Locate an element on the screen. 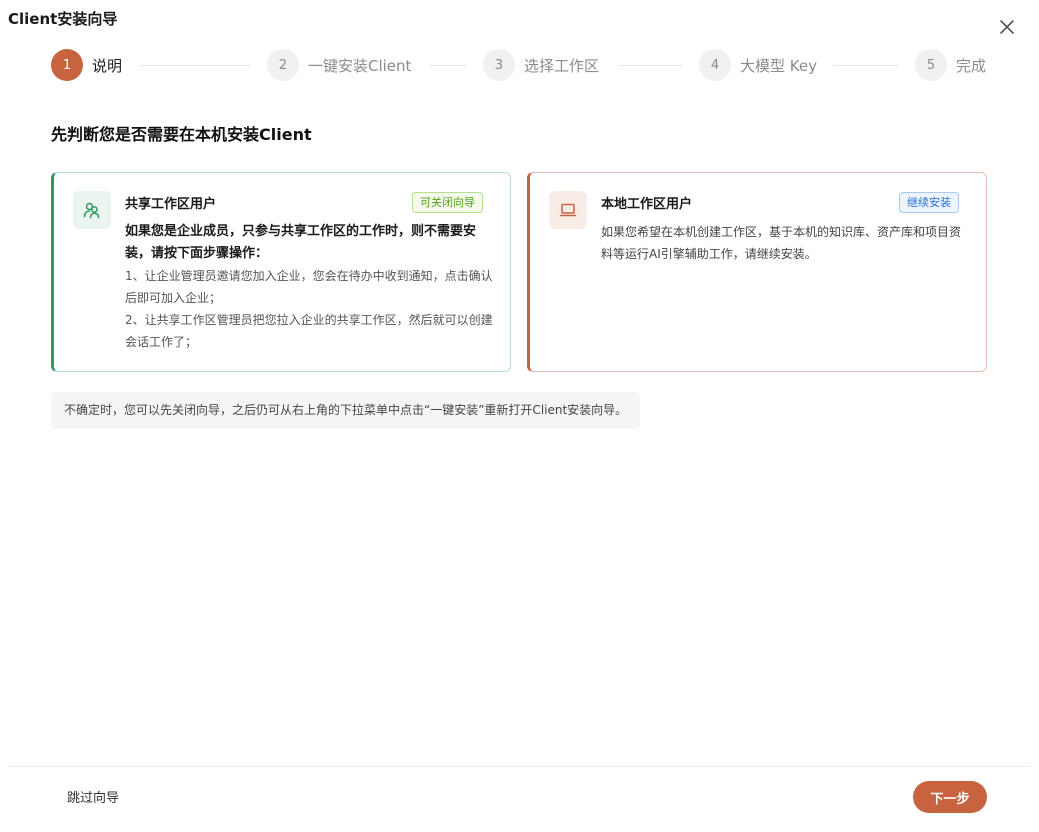 The height and width of the screenshot is (832, 1039). step-label: 说明 is located at coordinates (107, 65).